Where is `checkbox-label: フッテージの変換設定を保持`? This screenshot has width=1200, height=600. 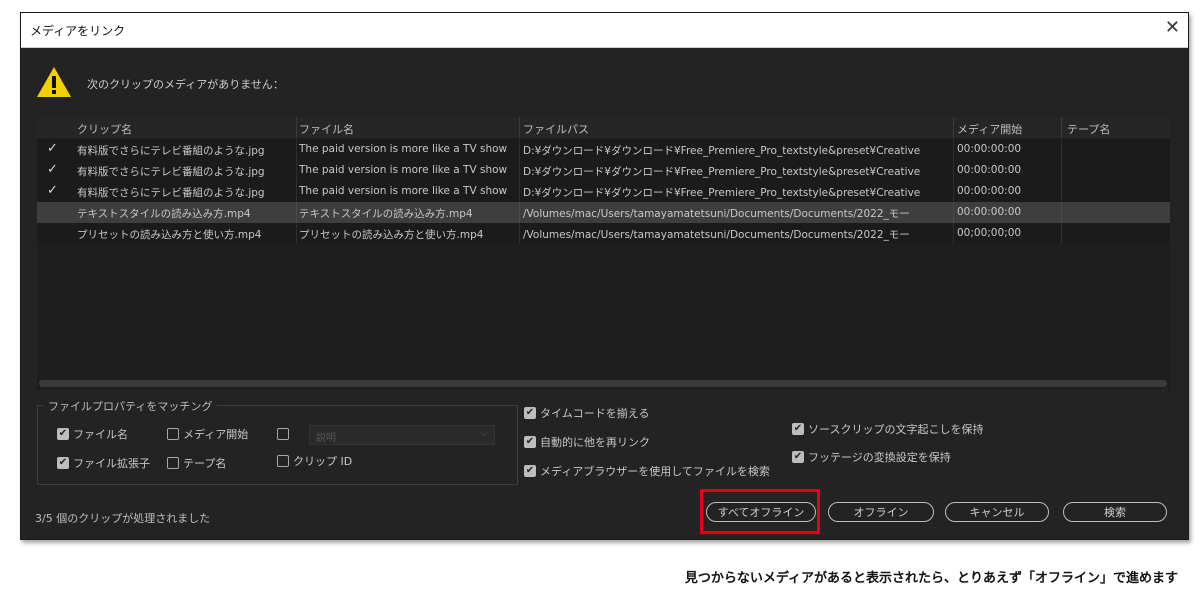
checkbox-label: フッテージの変換設定を保持 is located at coordinates (879, 457).